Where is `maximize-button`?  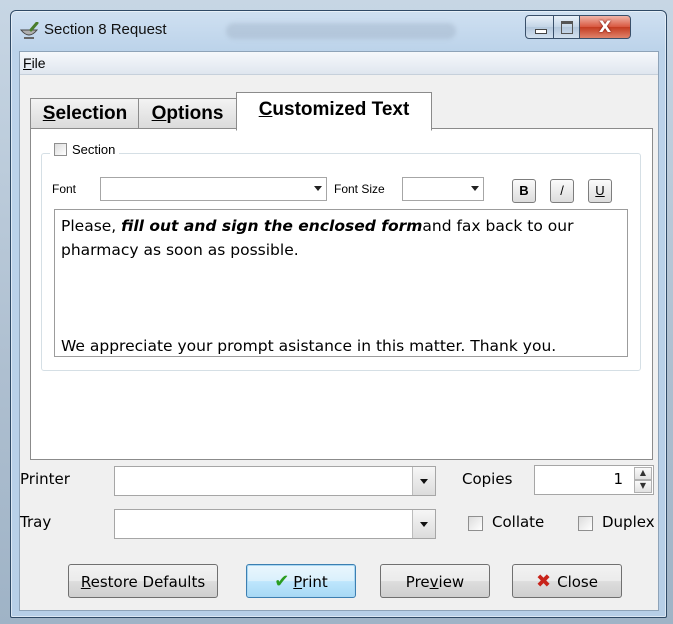
maximize-button is located at coordinates (567, 27).